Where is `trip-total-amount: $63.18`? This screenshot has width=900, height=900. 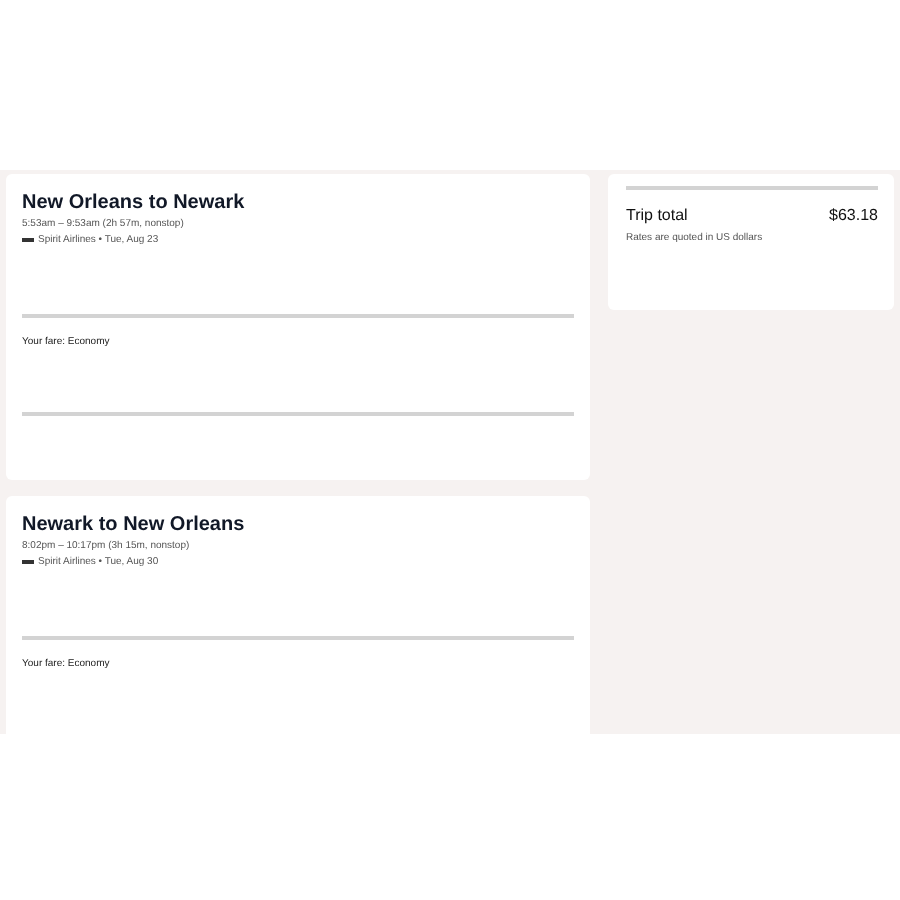
trip-total-amount: $63.18 is located at coordinates (853, 215).